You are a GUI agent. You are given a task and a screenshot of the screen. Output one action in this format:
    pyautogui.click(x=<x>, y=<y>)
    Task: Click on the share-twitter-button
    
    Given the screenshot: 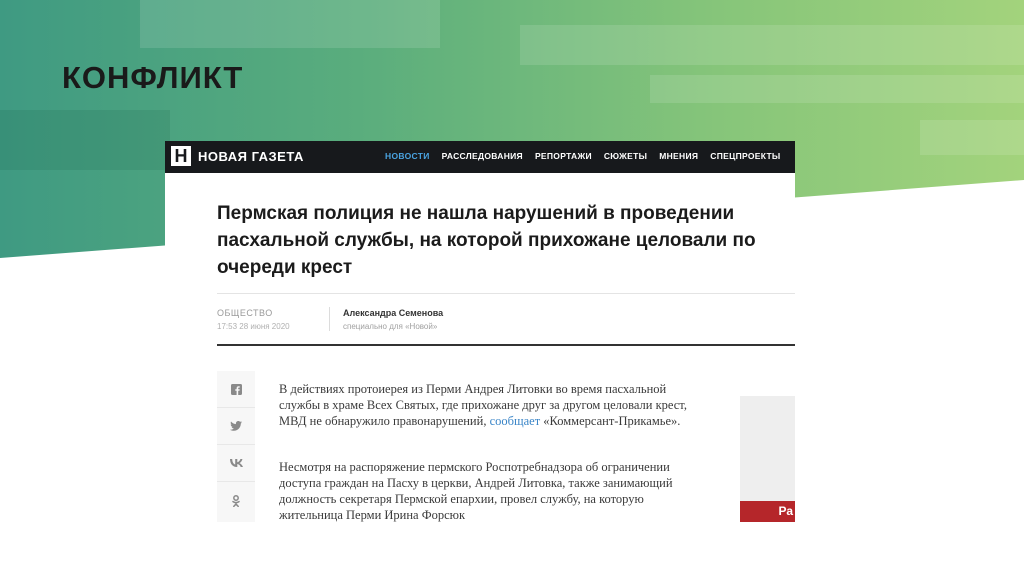 What is the action you would take?
    pyautogui.click(x=236, y=426)
    